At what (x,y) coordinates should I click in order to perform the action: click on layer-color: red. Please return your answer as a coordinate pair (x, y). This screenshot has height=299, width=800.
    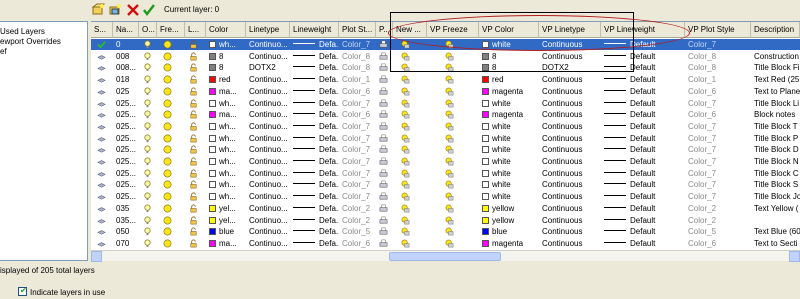
    Looking at the image, I should click on (226, 79).